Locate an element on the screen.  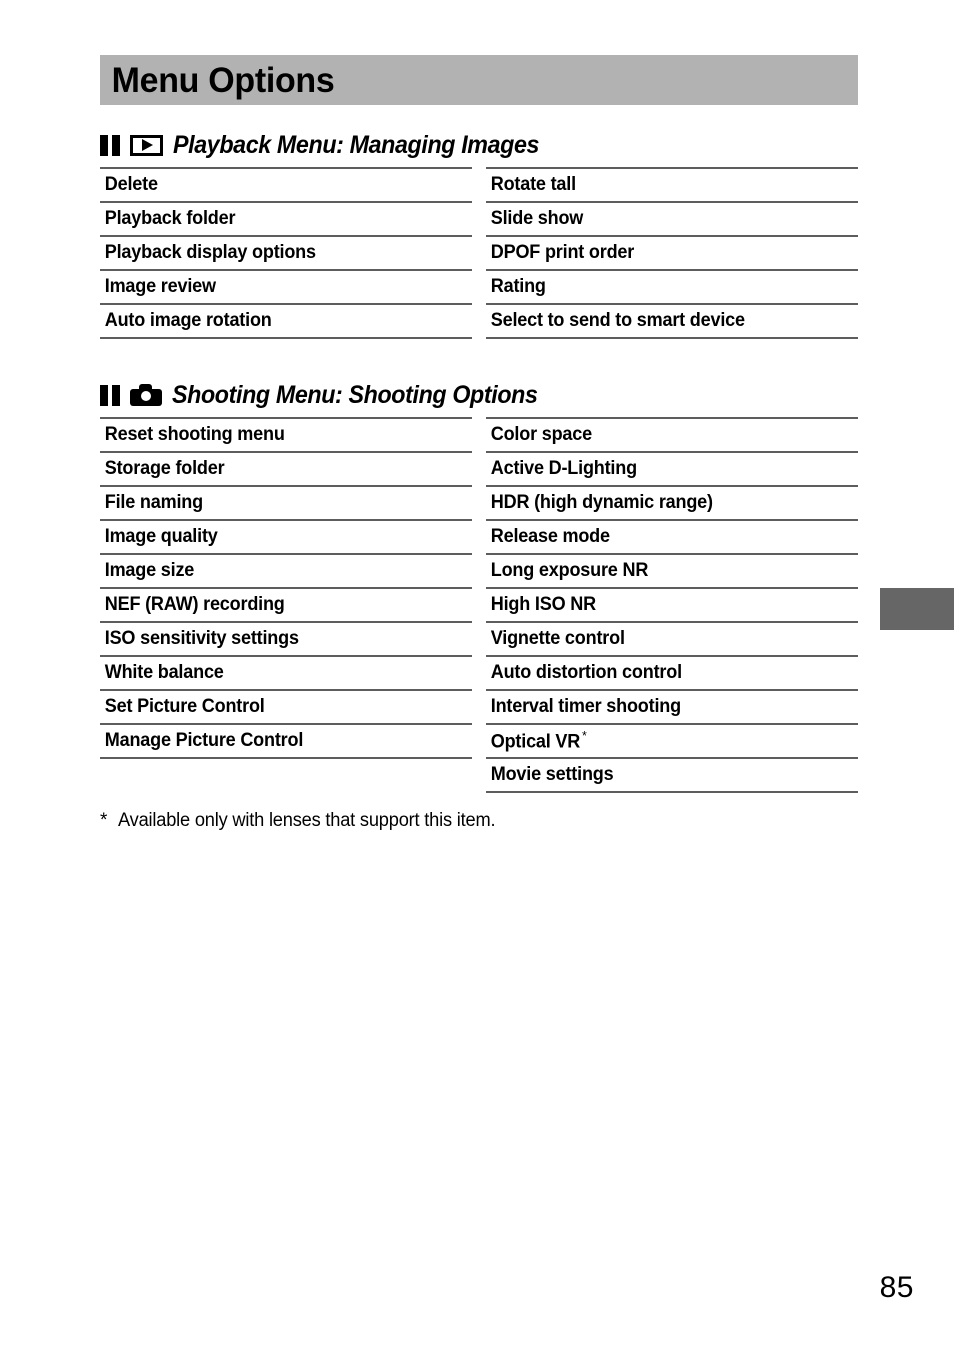
menu-row-label: White balance is located at coordinates (164, 672).